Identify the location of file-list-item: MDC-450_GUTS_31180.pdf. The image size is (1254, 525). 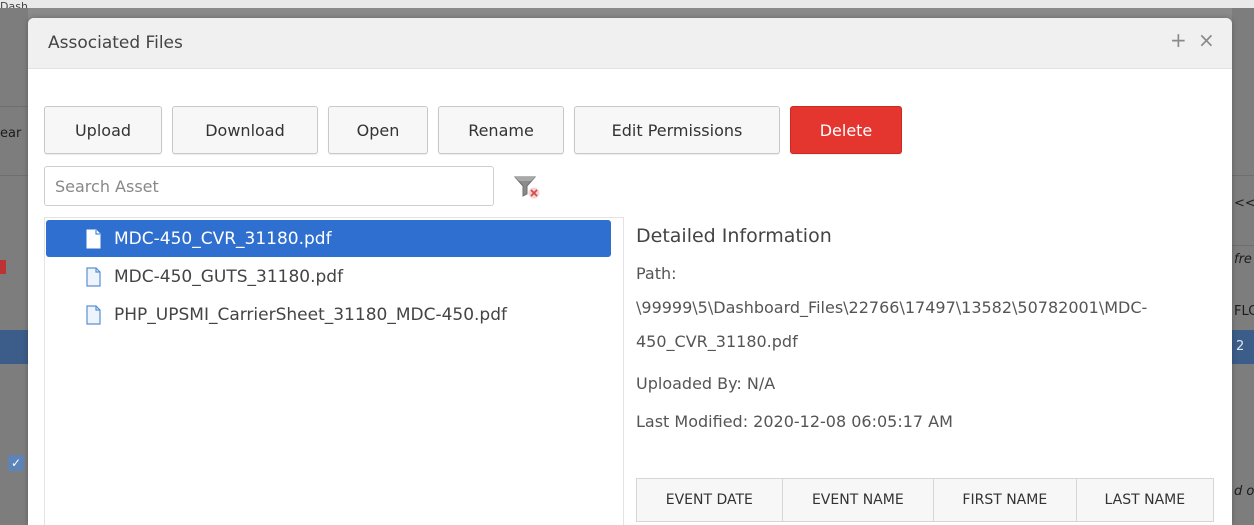
(328, 276).